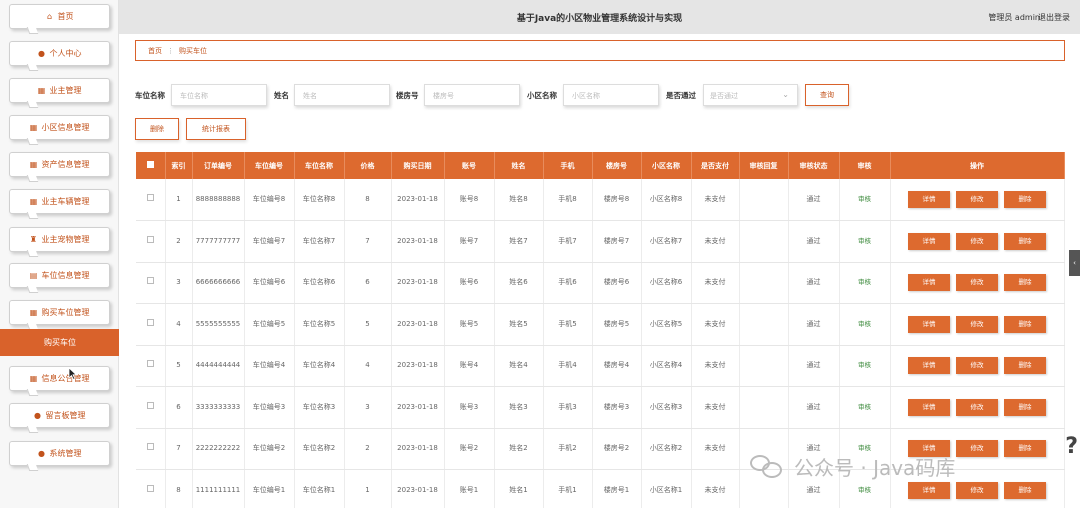  Describe the element at coordinates (342, 95) in the screenshot. I see `person-name-input: 姓名` at that location.